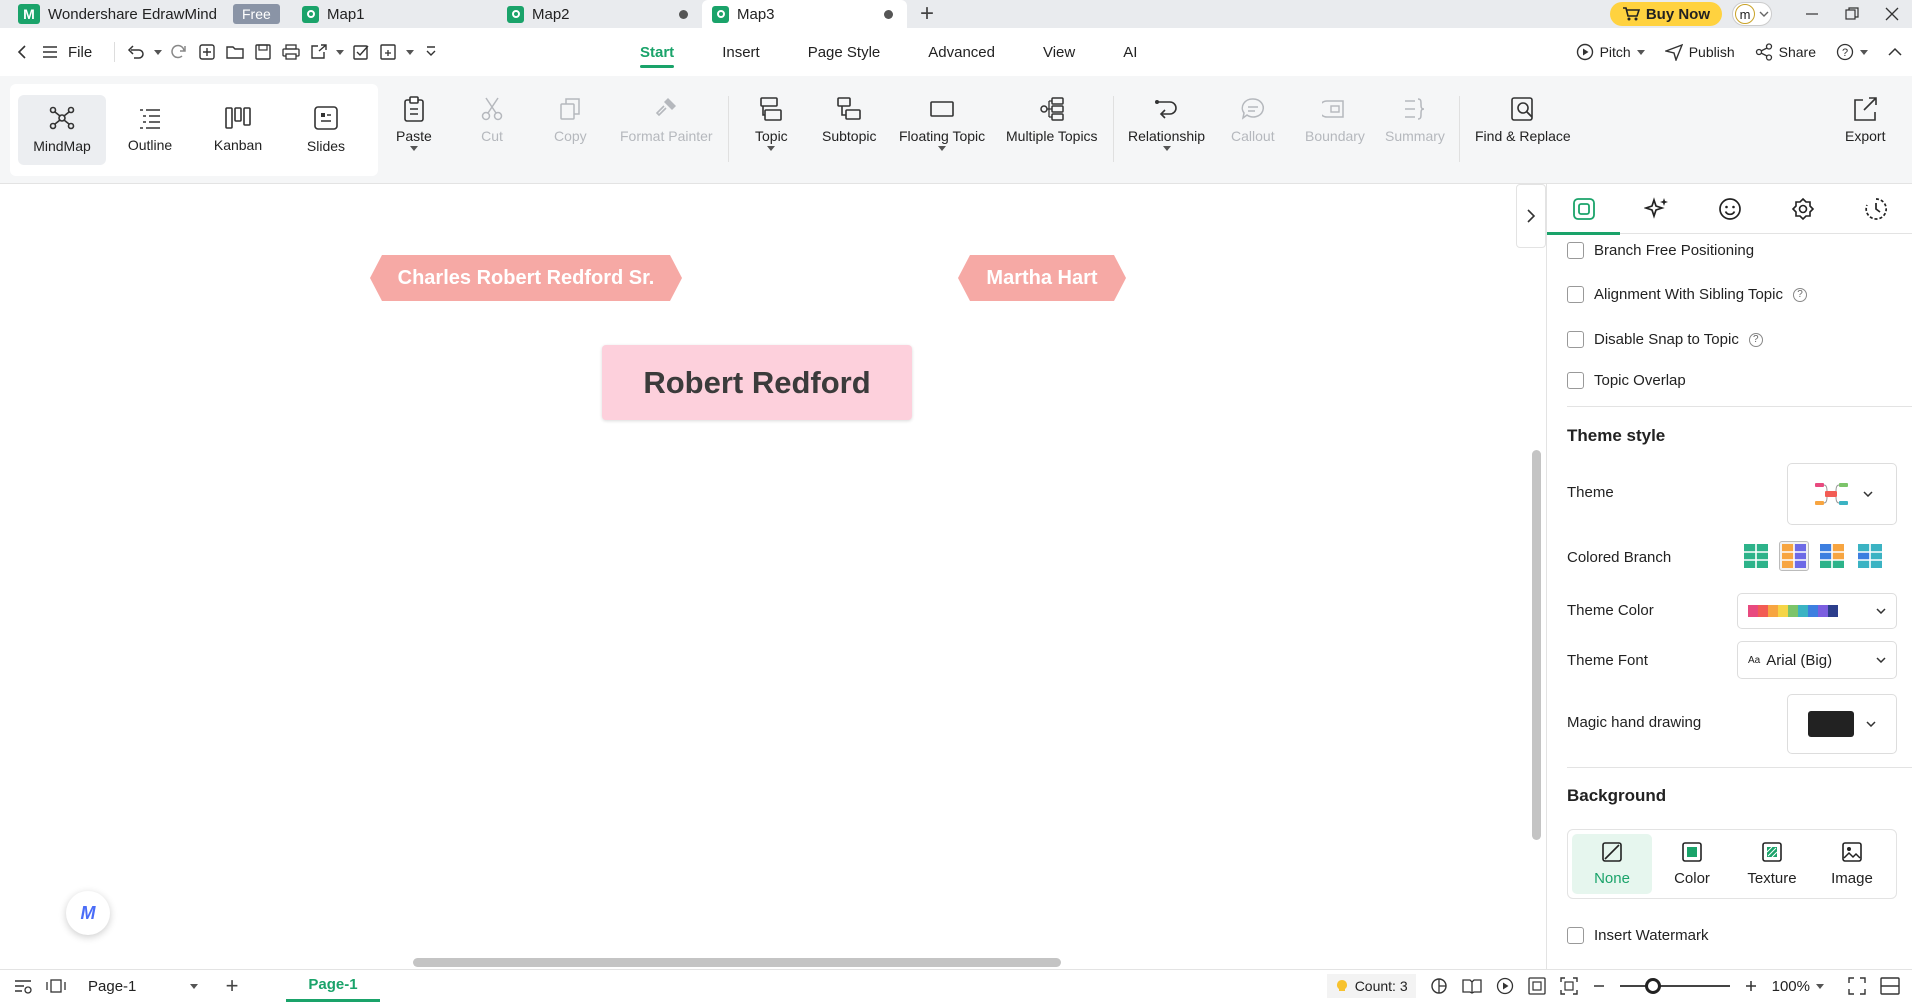 The width and height of the screenshot is (1912, 1002). I want to click on paste-button: Paste, so click(414, 123).